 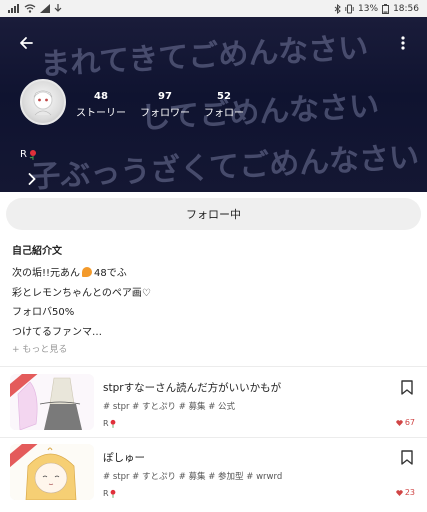 I want to click on stat-followers-count: 97, so click(x=165, y=96).